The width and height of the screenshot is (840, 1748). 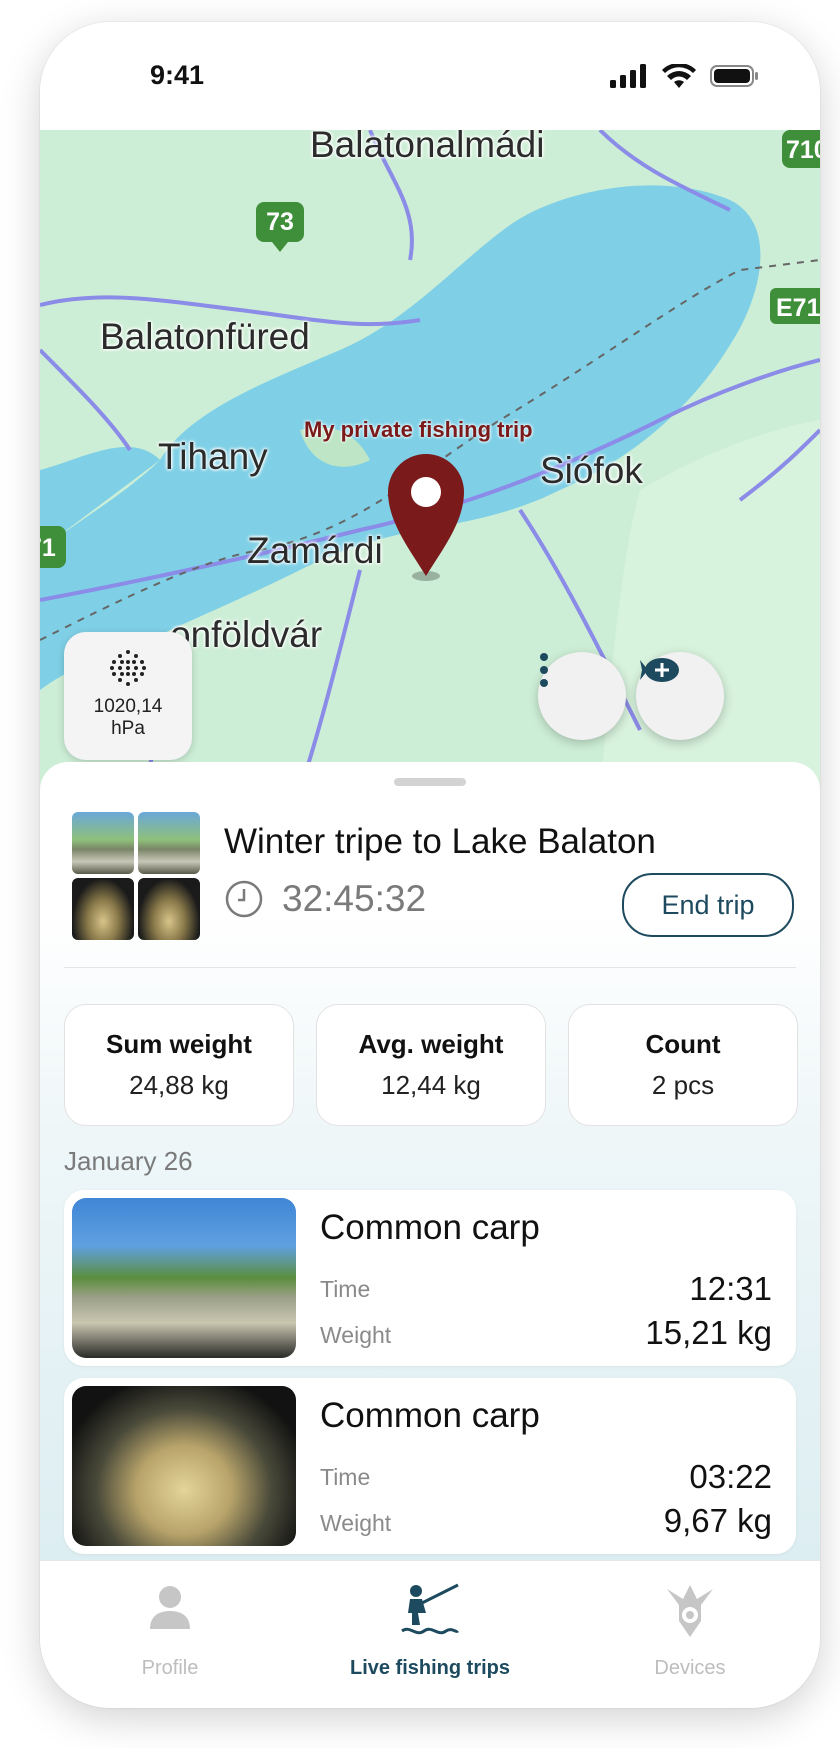 What do you see at coordinates (246, 634) in the screenshot?
I see `map-label-balatonfoldvar: onföldvár` at bounding box center [246, 634].